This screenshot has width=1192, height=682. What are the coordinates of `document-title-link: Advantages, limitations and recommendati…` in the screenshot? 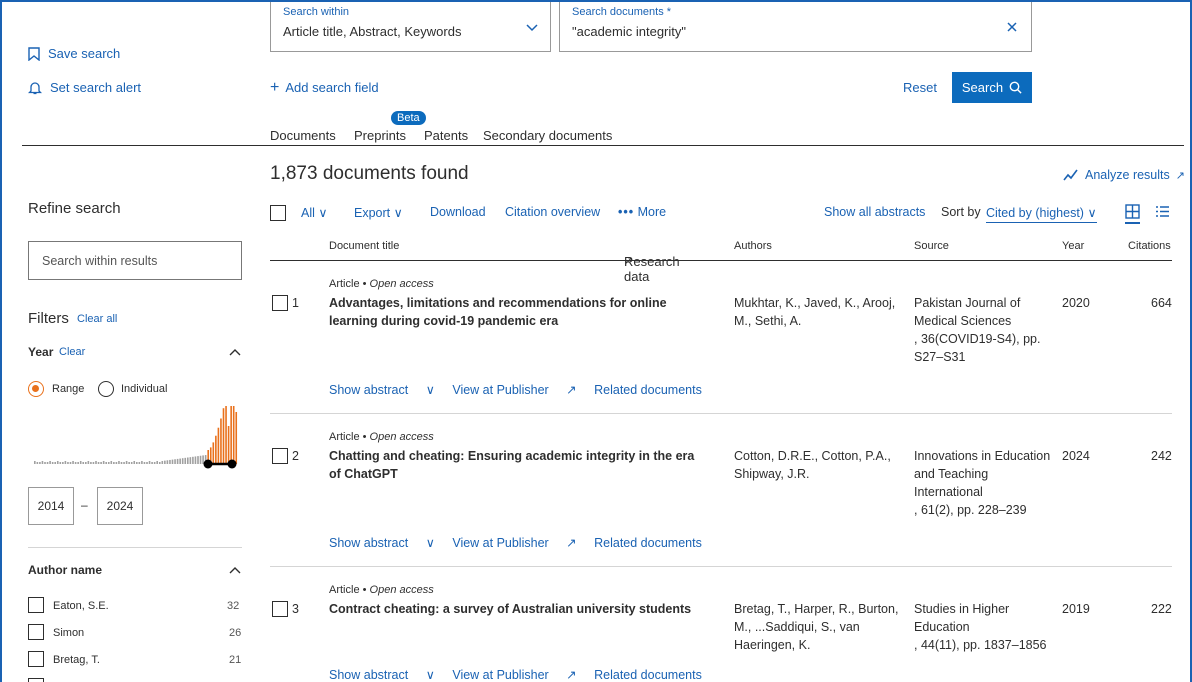 It's located at (509, 312).